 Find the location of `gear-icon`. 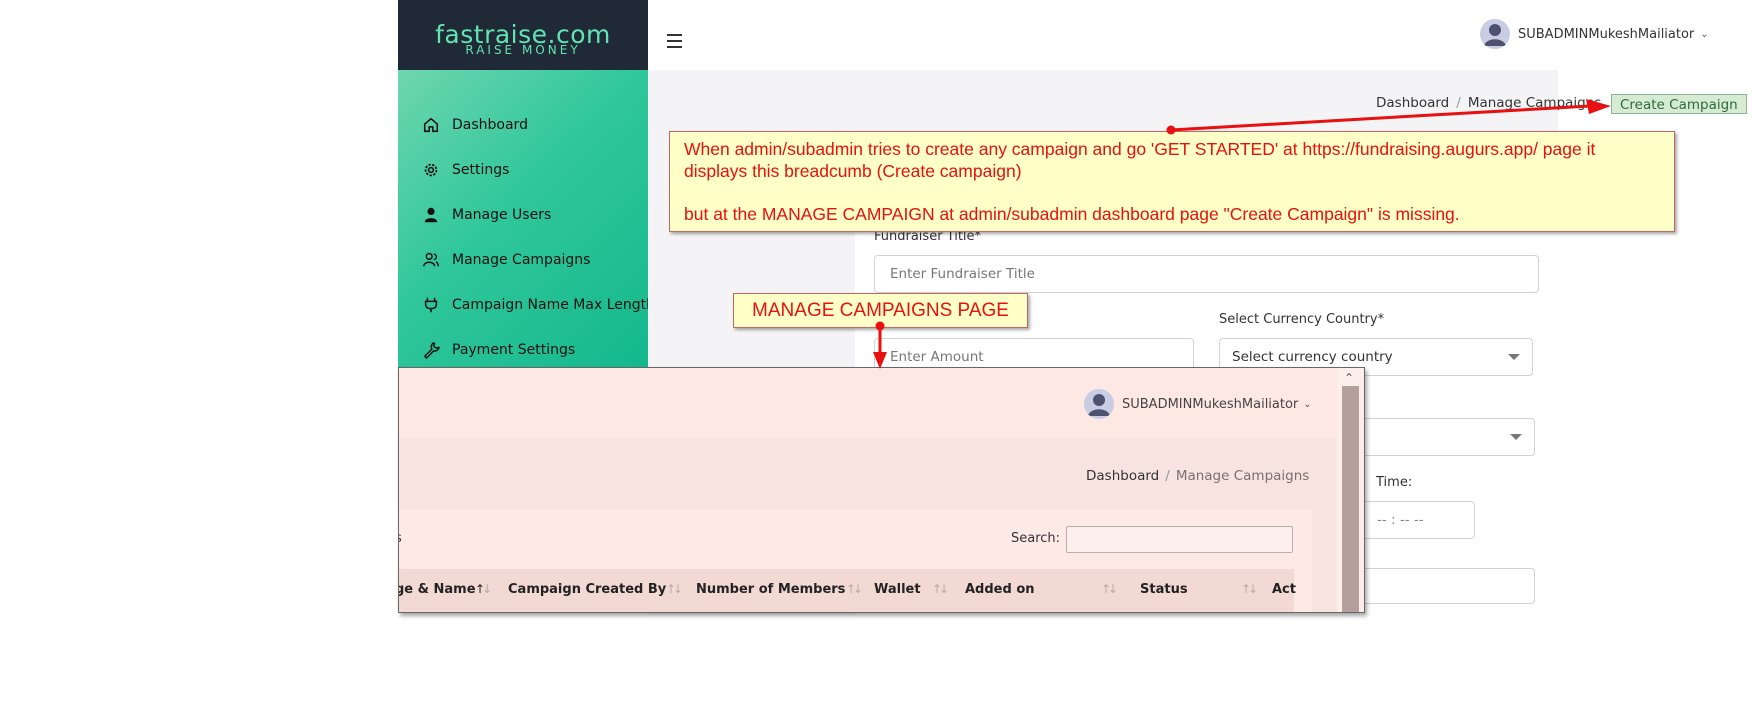

gear-icon is located at coordinates (431, 170).